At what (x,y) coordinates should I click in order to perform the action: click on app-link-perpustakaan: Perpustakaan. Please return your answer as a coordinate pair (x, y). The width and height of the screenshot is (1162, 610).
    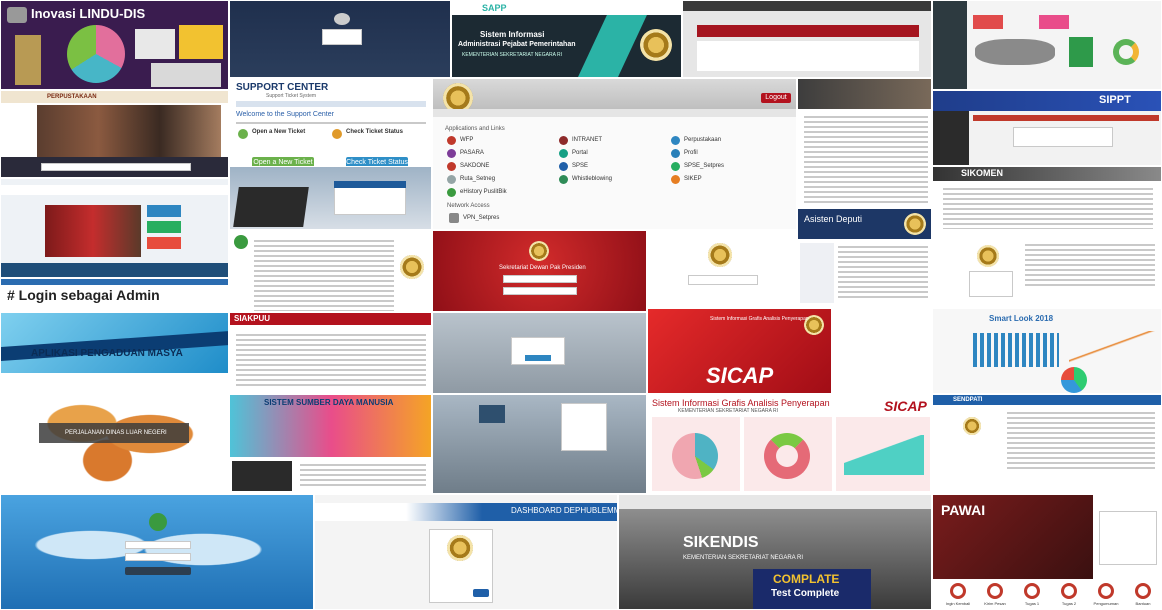
    Looking at the image, I should click on (725, 141).